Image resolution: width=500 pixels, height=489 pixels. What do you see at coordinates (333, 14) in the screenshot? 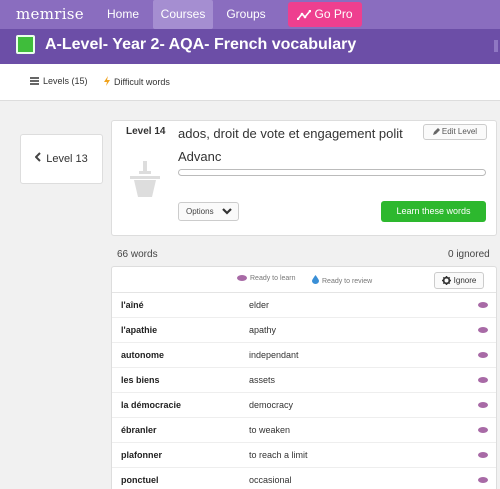
I see `go-pro-label: Go Pro` at bounding box center [333, 14].